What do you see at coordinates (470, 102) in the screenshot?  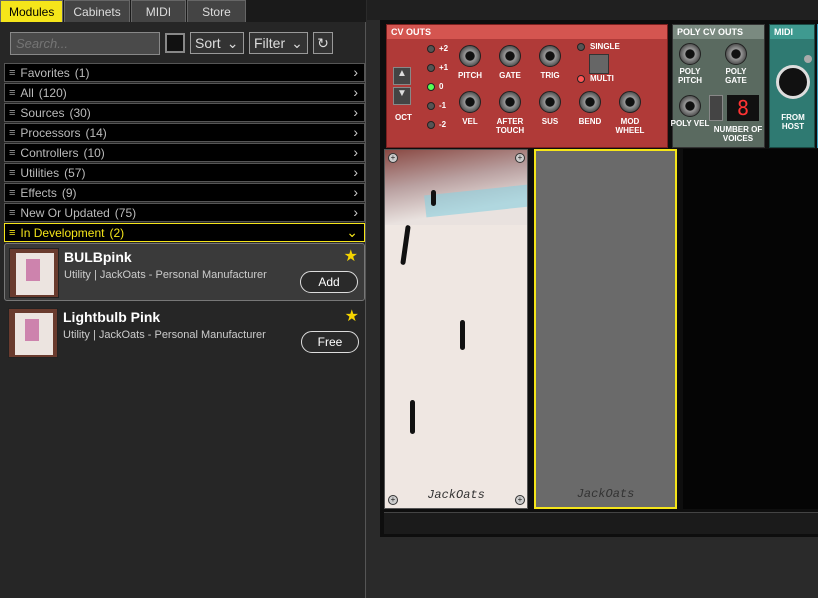 I see `vel-jack` at bounding box center [470, 102].